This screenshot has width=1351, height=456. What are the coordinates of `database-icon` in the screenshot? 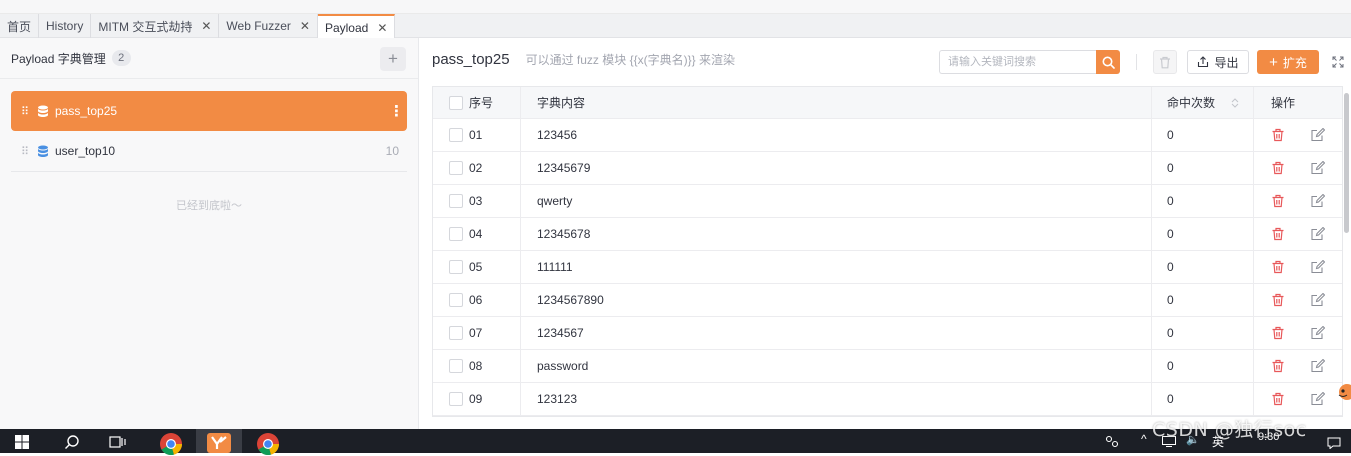 It's located at (43, 111).